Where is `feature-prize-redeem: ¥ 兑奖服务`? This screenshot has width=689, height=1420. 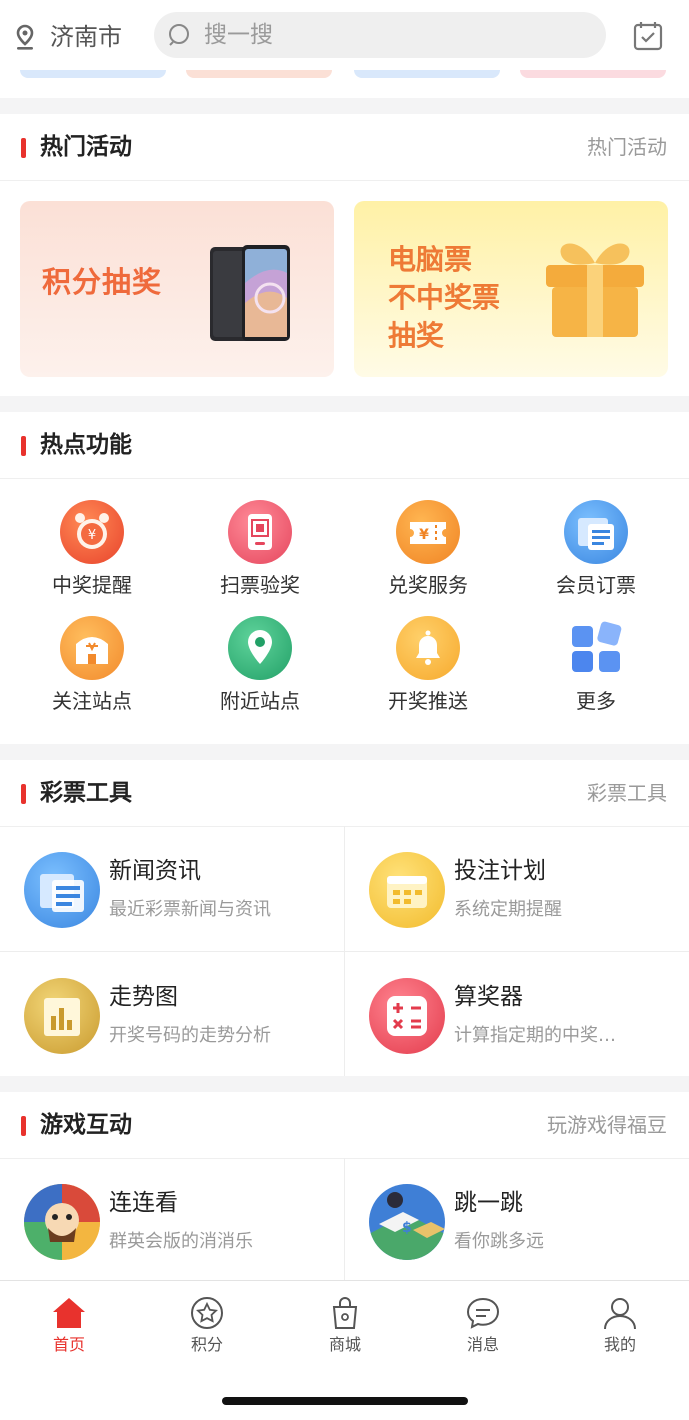 feature-prize-redeem: ¥ 兑奖服务 is located at coordinates (428, 556).